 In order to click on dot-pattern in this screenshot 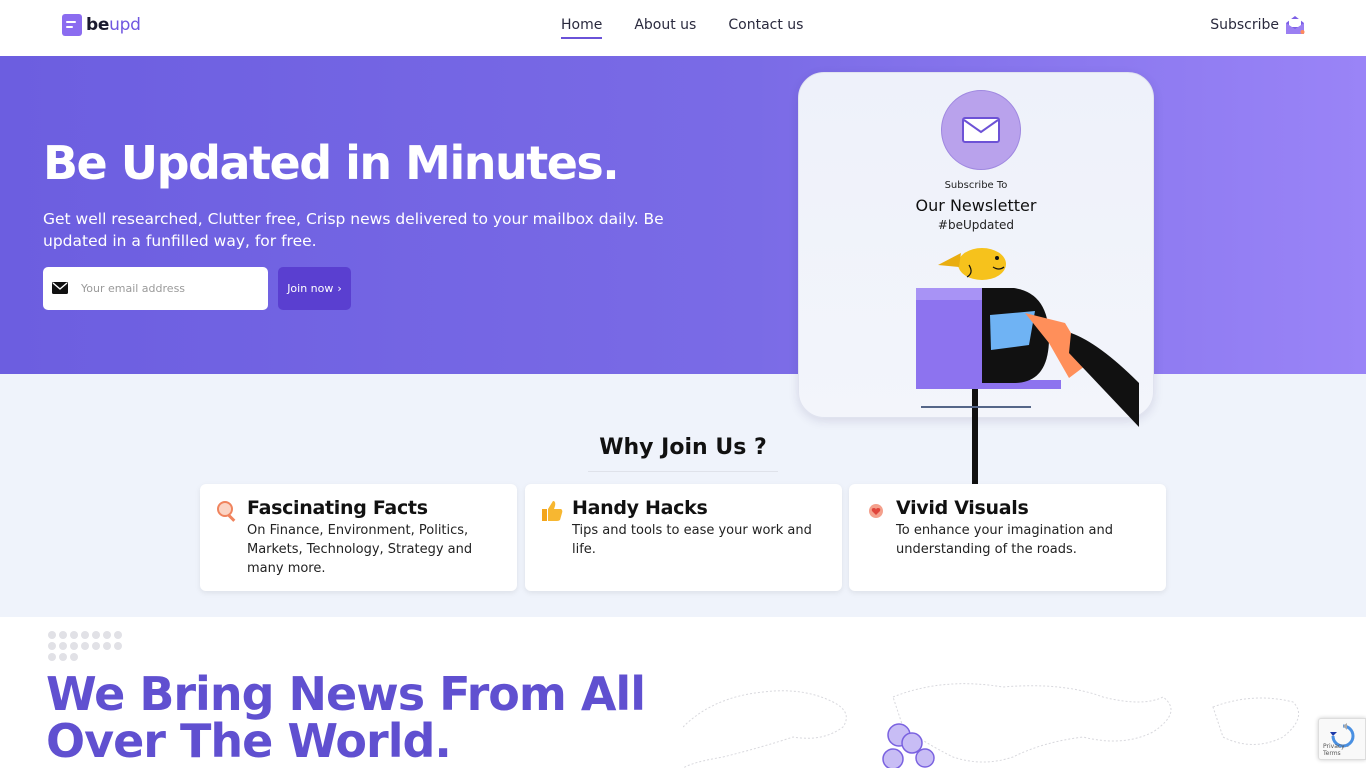, I will do `click(85, 646)`.